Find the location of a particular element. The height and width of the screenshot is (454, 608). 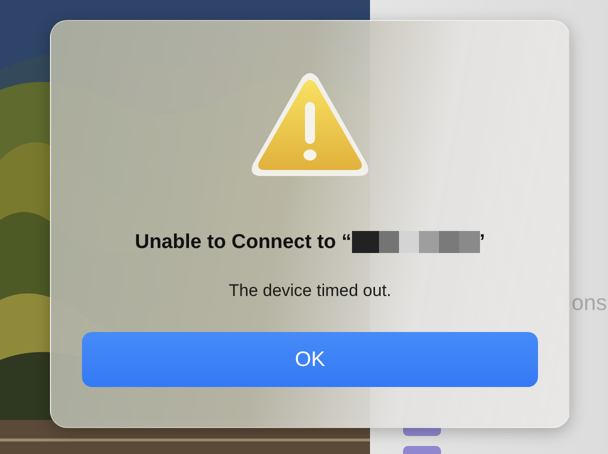

closing-quote: ’ is located at coordinates (483, 242).